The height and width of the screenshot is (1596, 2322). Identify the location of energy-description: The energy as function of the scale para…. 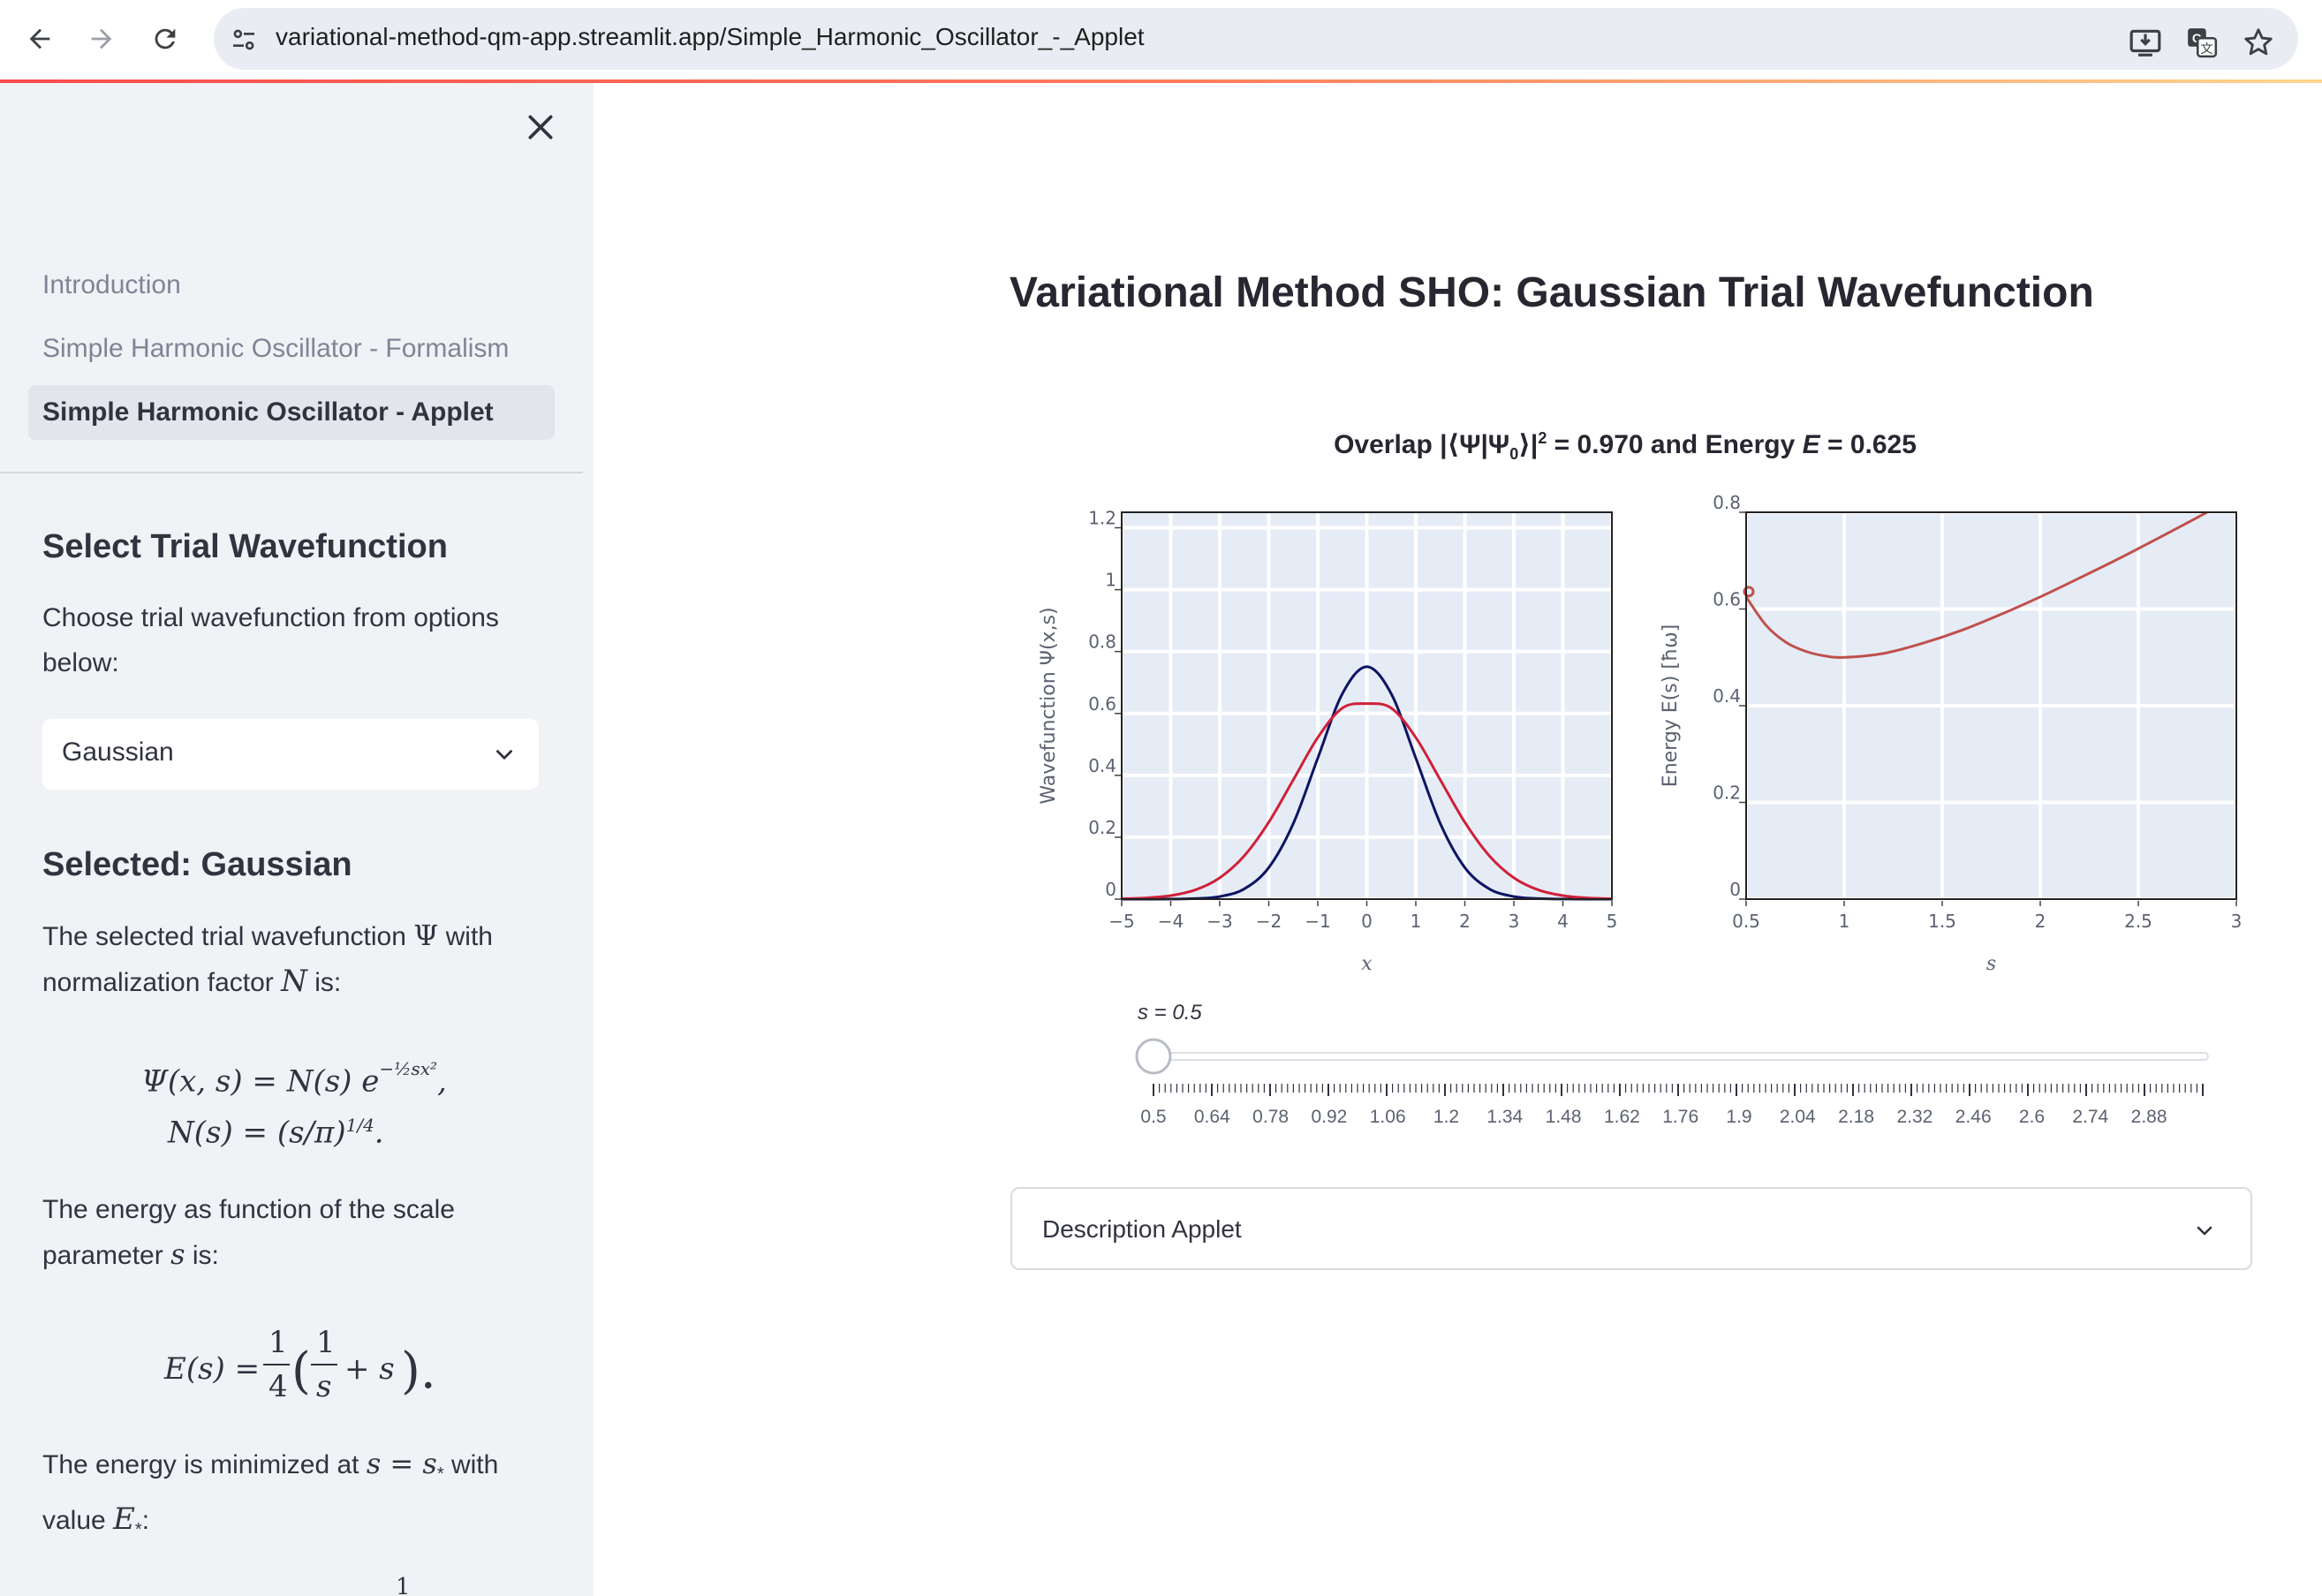
(248, 1233).